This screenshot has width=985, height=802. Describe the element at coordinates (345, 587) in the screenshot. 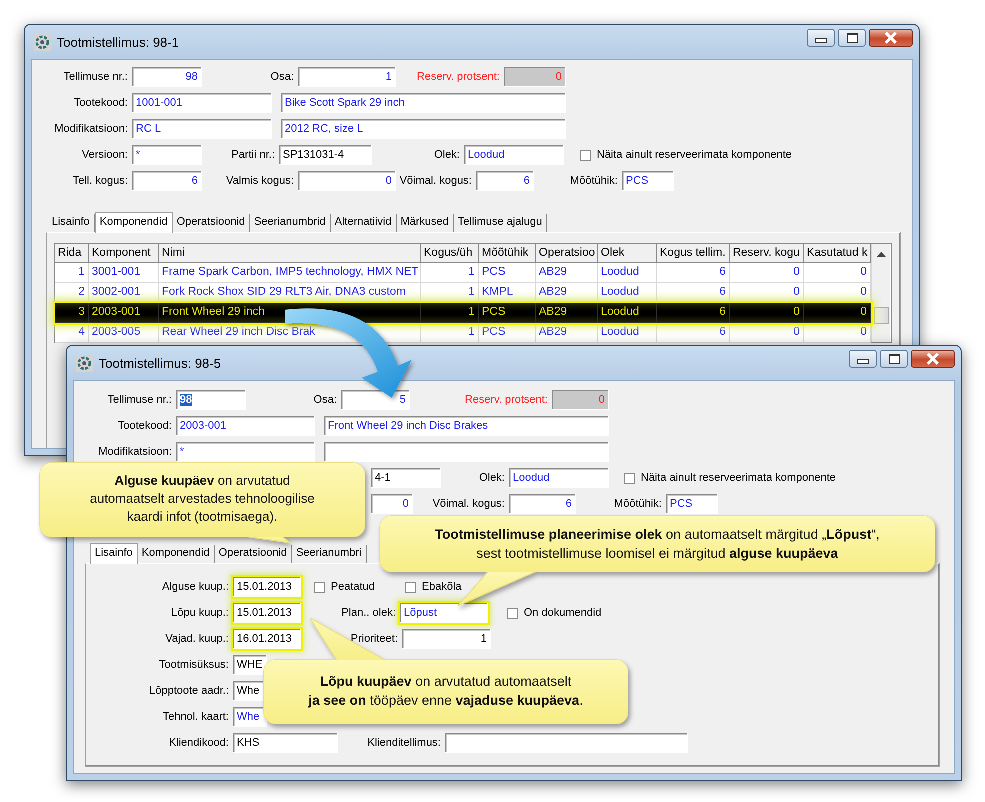

I see `checkbox: Peatatud` at that location.